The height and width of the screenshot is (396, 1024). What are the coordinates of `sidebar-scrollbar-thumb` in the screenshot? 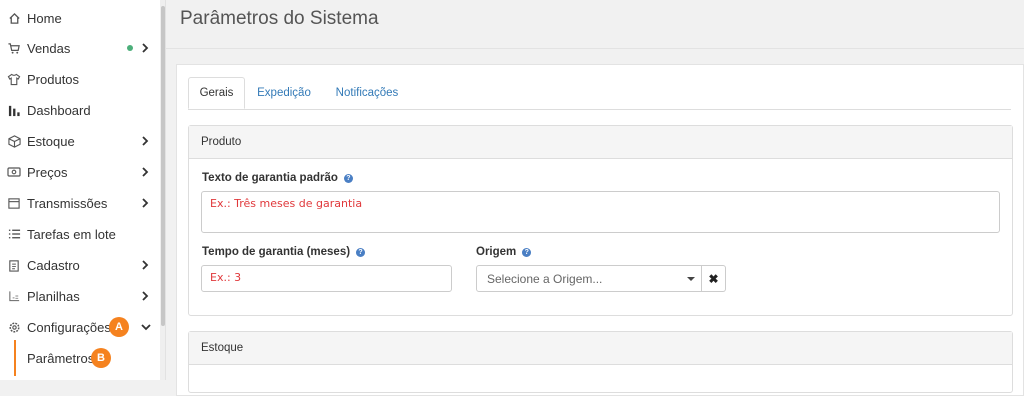 It's located at (163, 166).